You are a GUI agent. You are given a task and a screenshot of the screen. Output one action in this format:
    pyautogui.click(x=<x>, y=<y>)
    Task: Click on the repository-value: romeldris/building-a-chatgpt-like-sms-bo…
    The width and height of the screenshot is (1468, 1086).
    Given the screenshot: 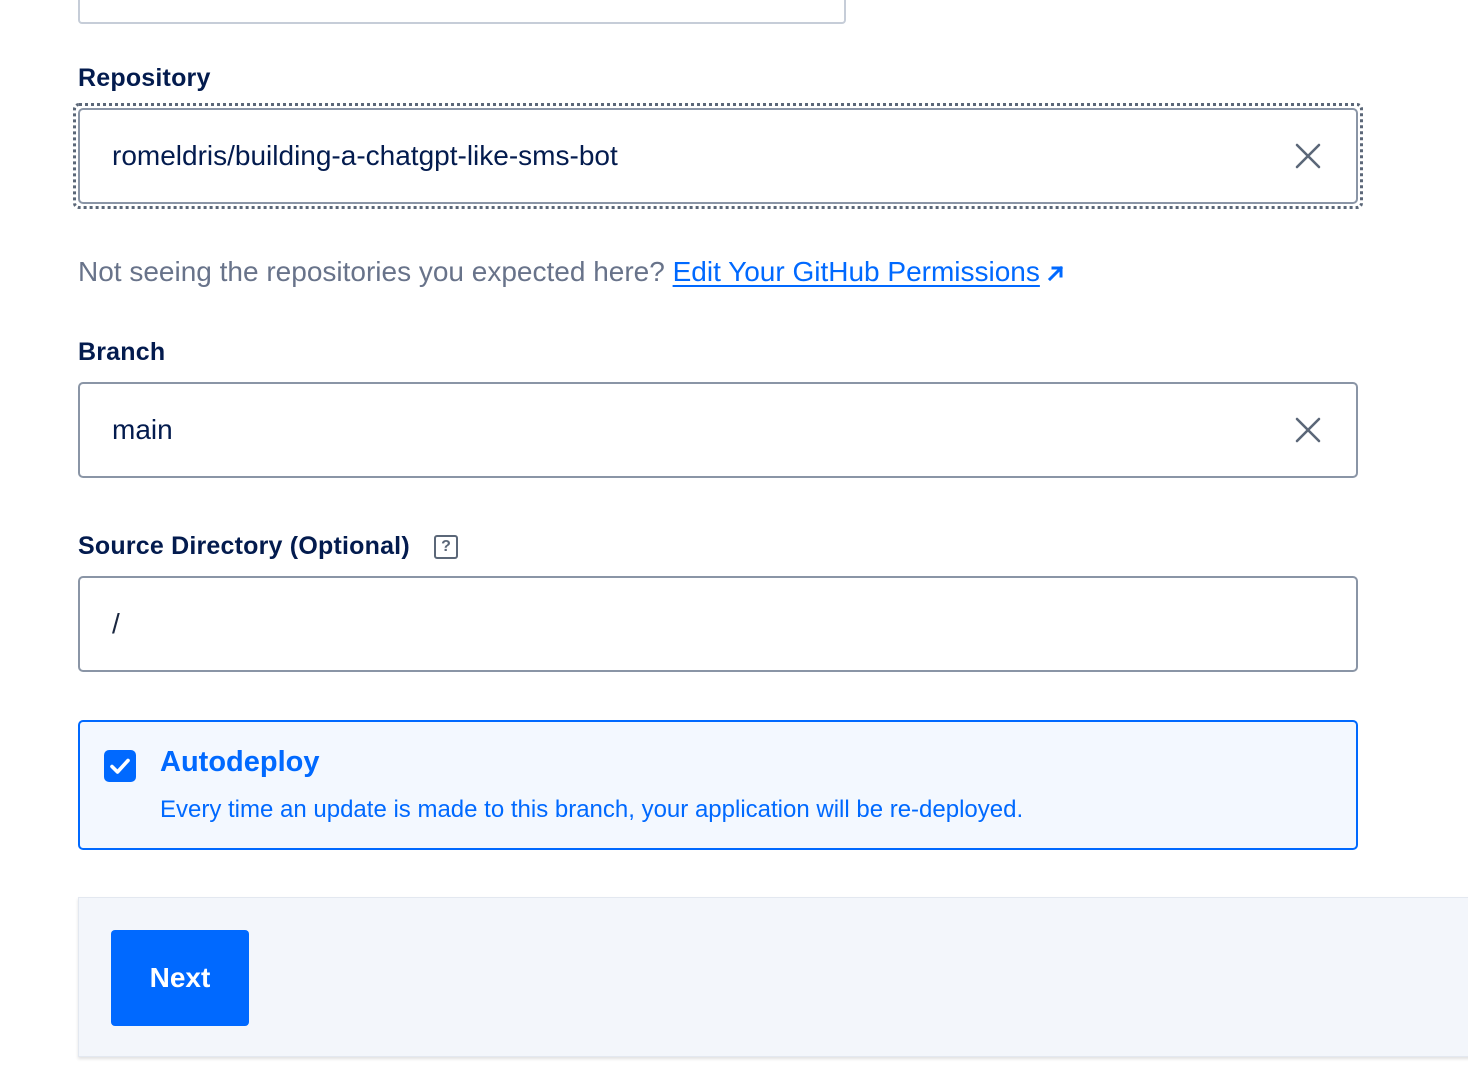 What is the action you would take?
    pyautogui.click(x=365, y=155)
    